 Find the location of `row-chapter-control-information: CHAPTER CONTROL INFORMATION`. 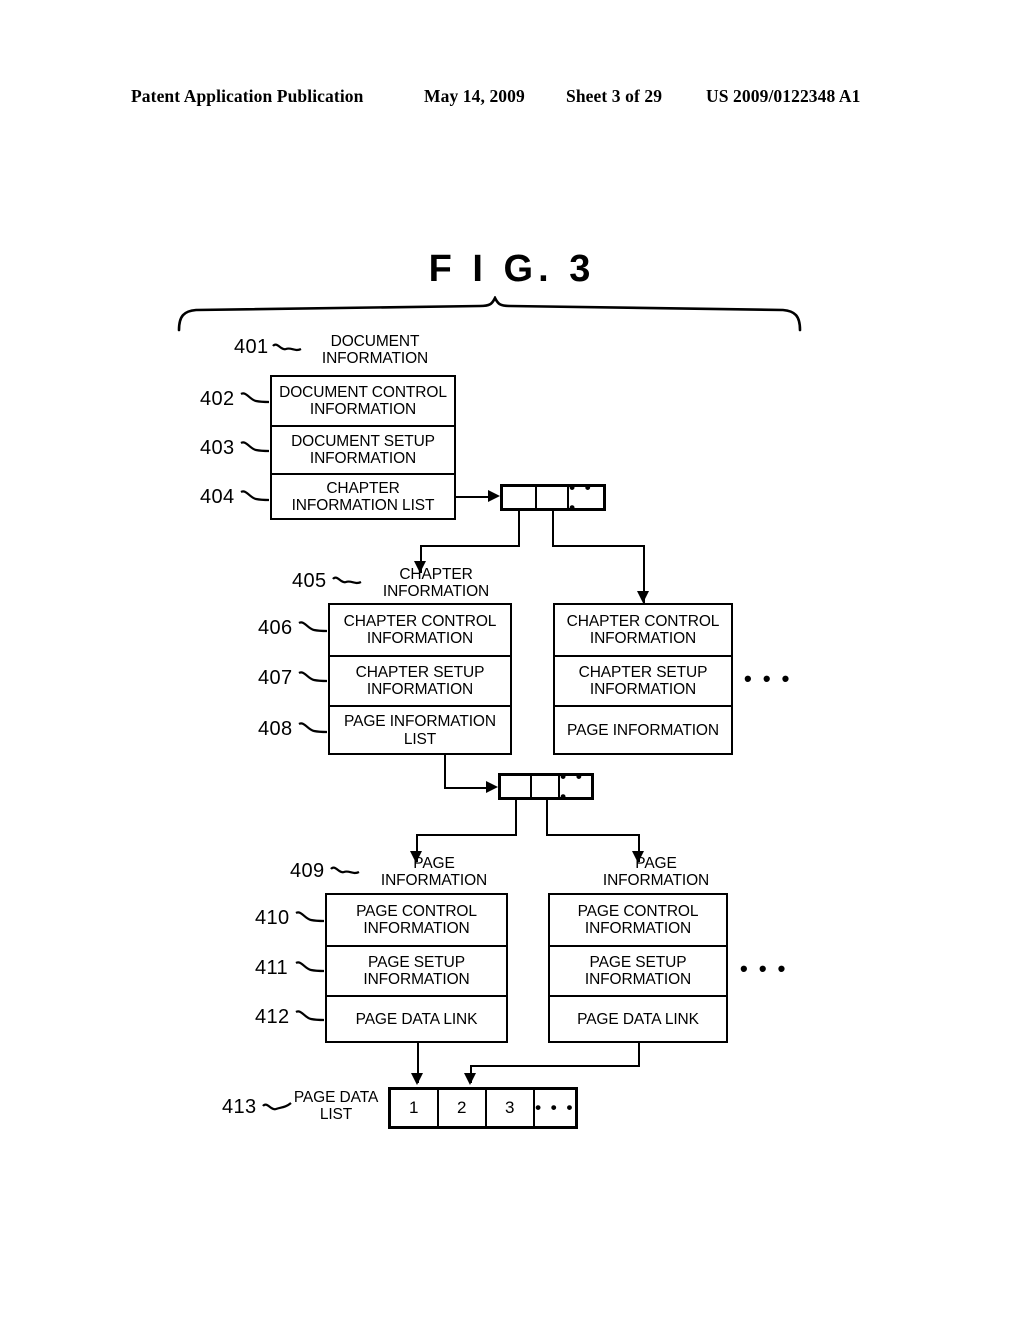

row-chapter-control-information: CHAPTER CONTROL INFORMATION is located at coordinates (420, 629).